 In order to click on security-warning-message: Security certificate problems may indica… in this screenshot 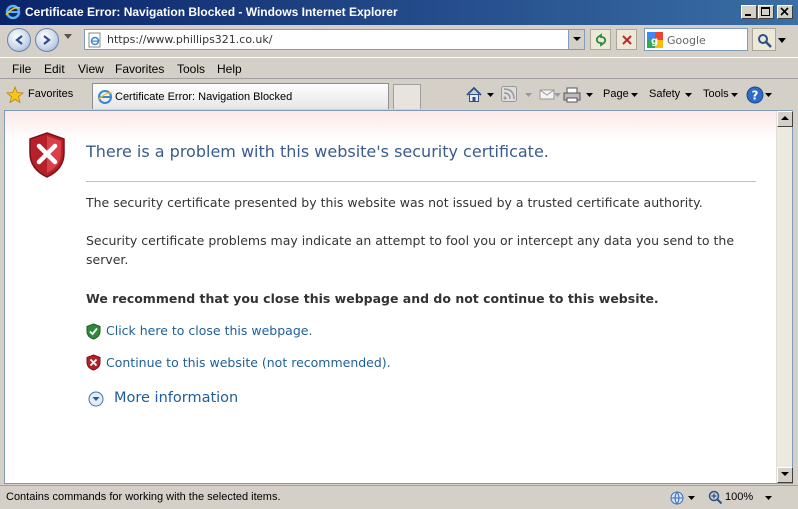, I will do `click(410, 250)`.